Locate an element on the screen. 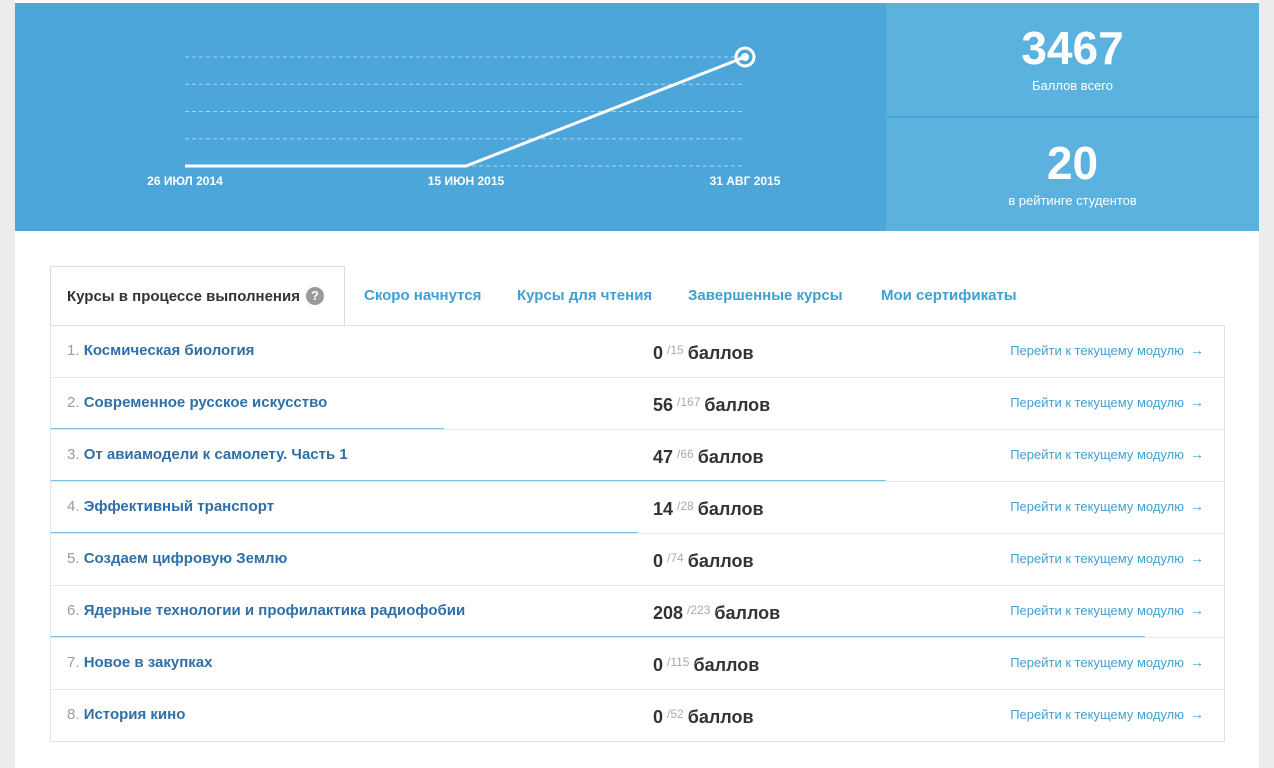 This screenshot has height=768, width=1274. course-number: 2. is located at coordinates (73, 402).